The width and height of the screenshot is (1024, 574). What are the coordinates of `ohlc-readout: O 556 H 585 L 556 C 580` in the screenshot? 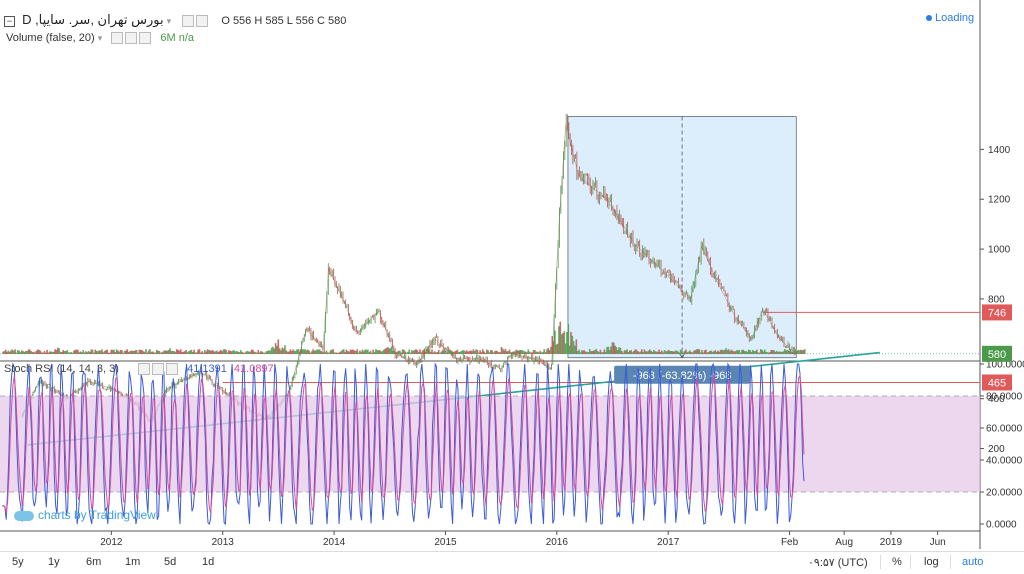 It's located at (283, 21).